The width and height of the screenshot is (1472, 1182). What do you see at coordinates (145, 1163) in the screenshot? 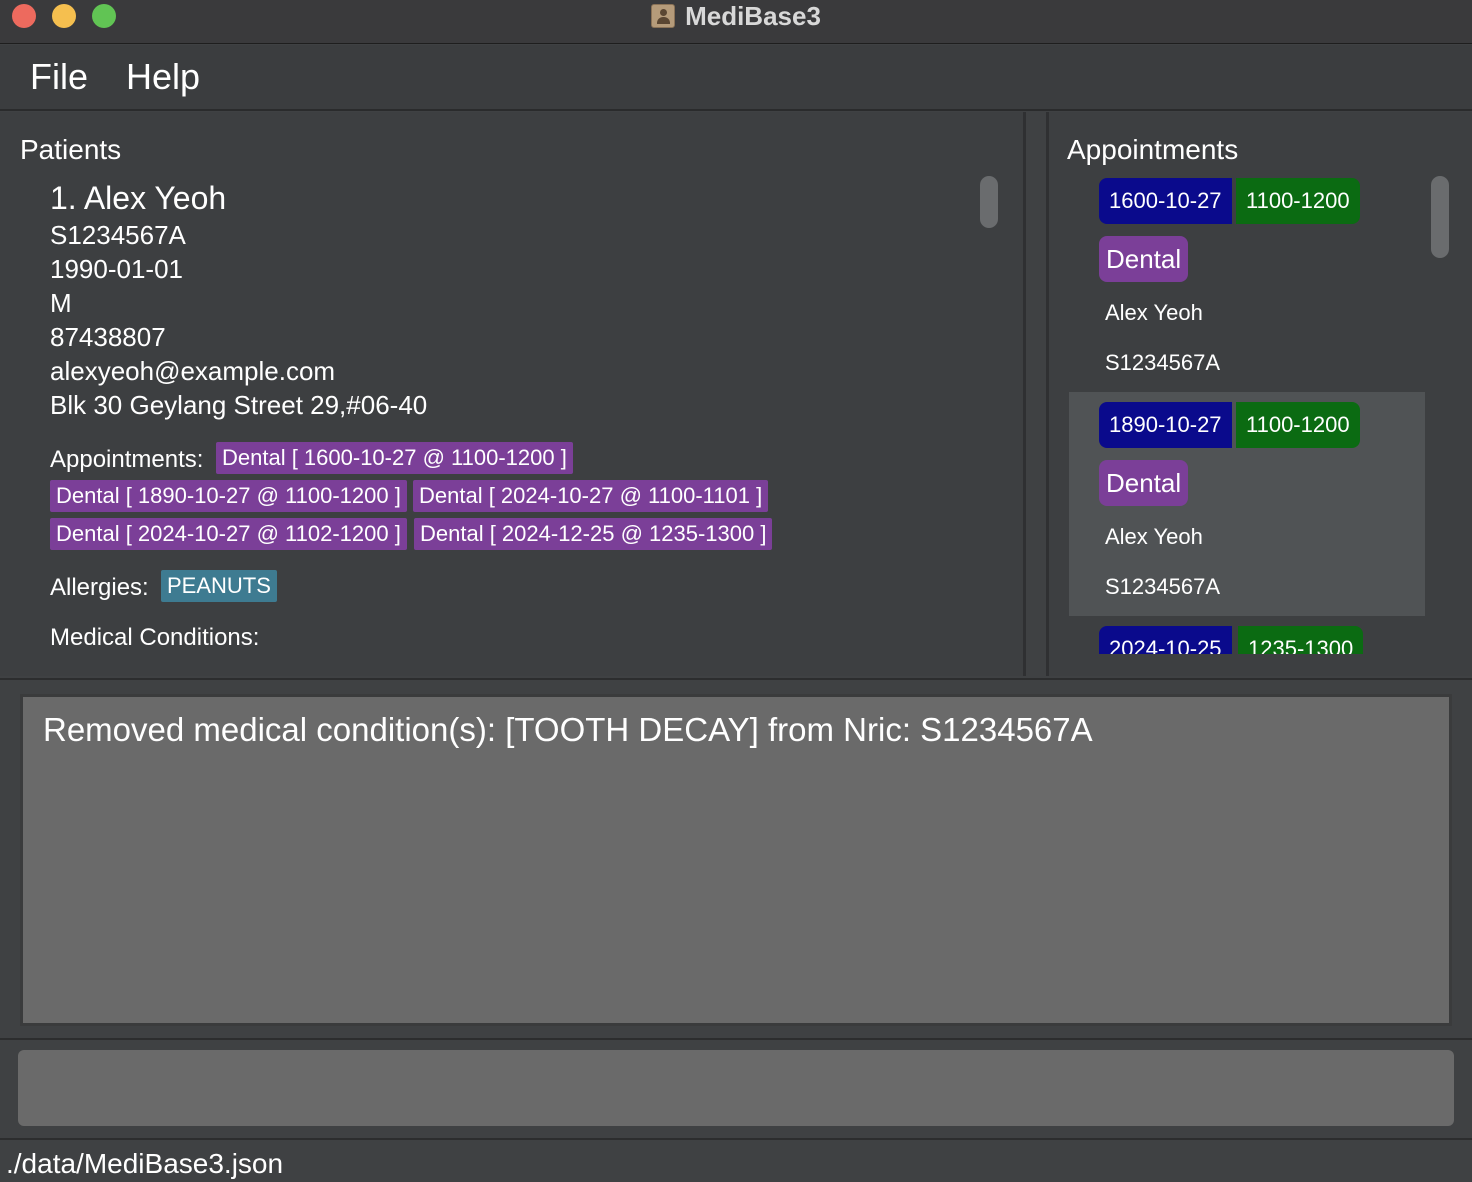
I see `data-file-path: ./data/MediBase3.json` at bounding box center [145, 1163].